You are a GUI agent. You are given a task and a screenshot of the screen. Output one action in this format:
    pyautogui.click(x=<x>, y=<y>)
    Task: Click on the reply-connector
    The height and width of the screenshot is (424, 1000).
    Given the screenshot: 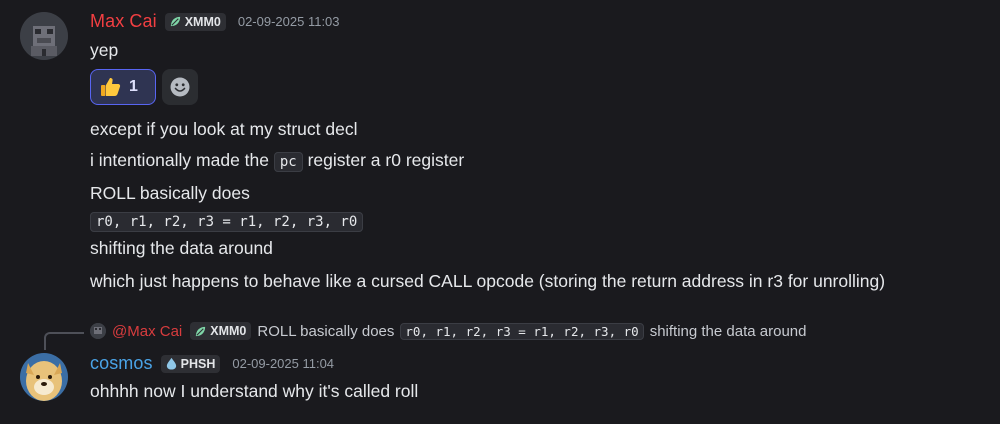 What is the action you would take?
    pyautogui.click(x=64, y=341)
    